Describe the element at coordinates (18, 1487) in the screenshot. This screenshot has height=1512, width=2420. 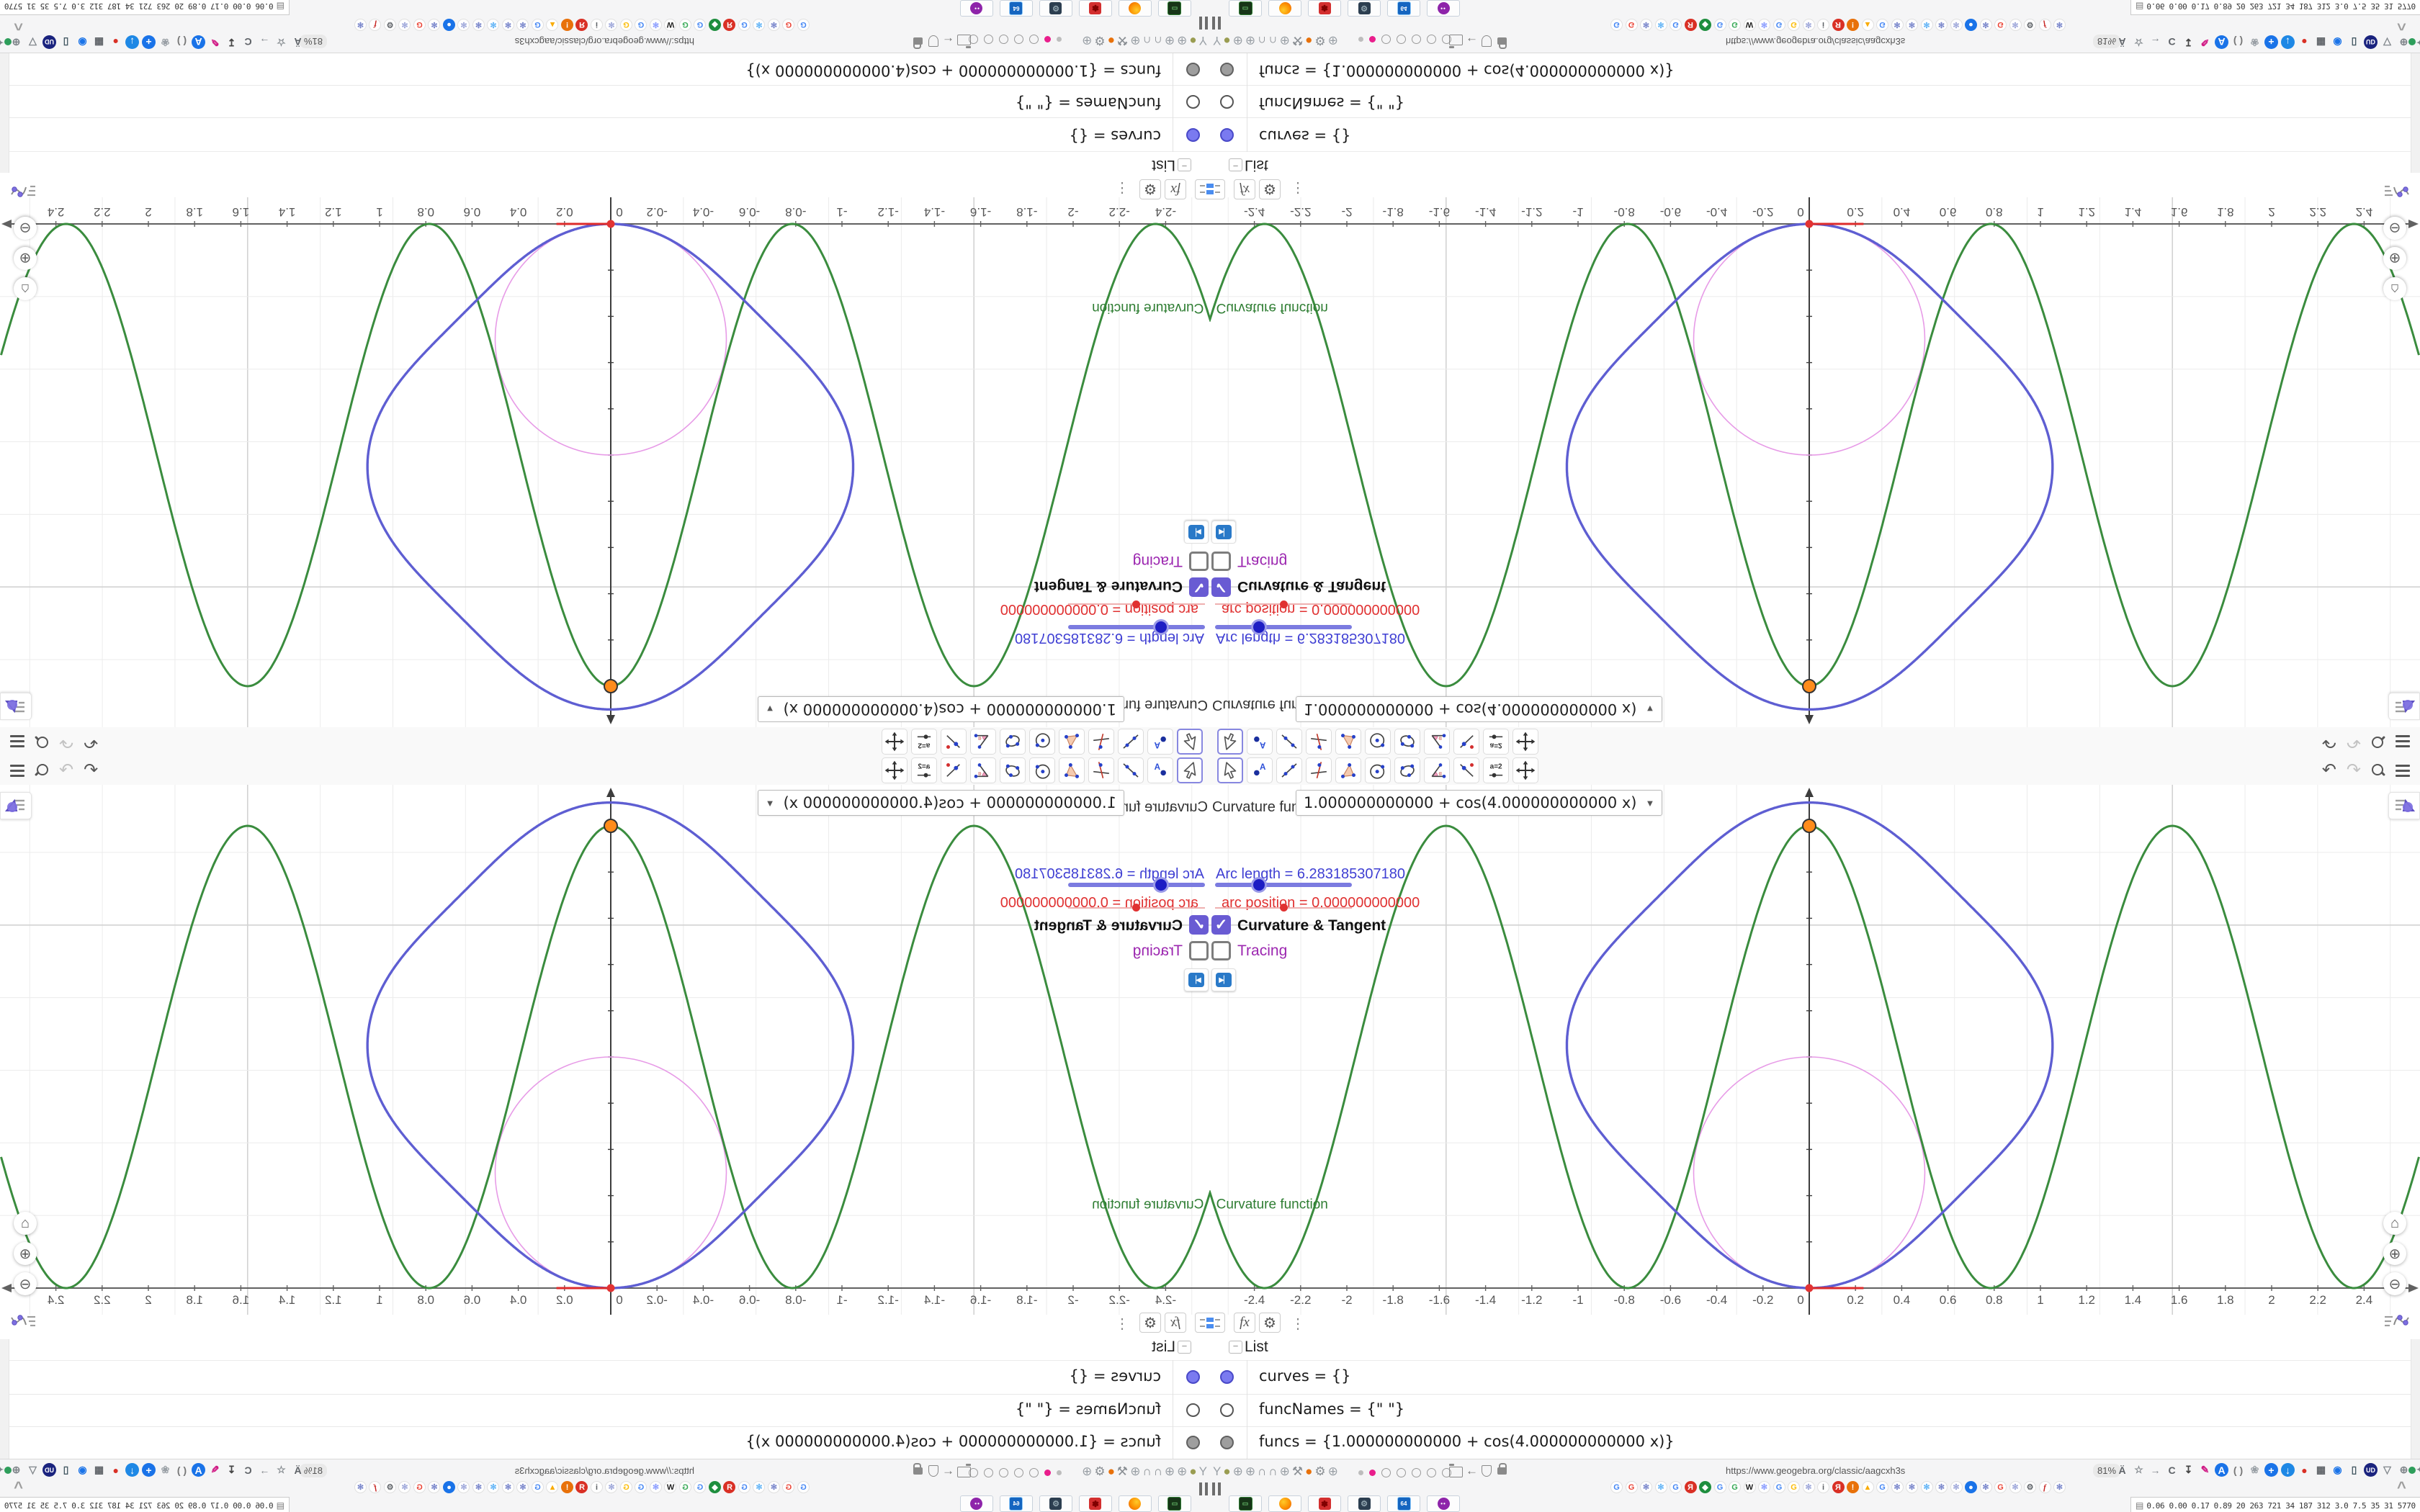
I see `chevron-up-icon: ^` at that location.